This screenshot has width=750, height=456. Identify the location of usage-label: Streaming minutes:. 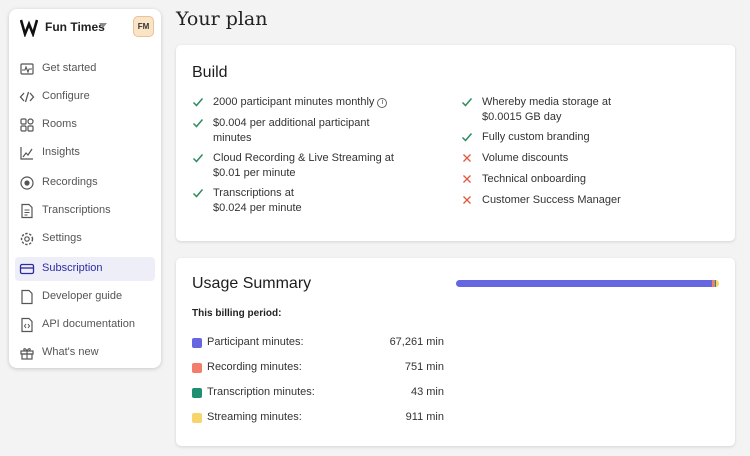
(254, 417).